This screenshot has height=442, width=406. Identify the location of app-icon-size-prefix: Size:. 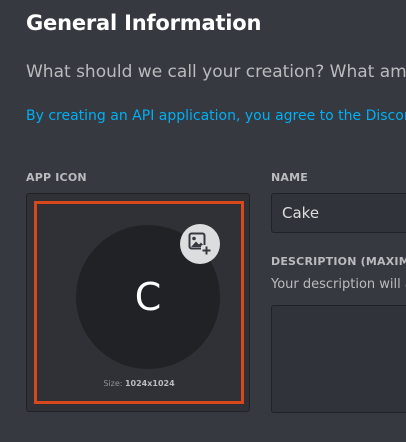
(113, 383).